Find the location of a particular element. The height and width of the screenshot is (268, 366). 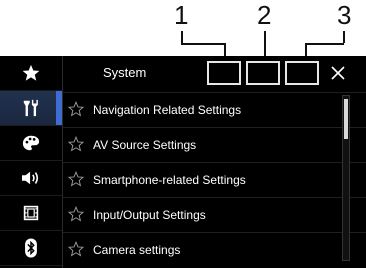

list-item-label: AV Source Settings is located at coordinates (145, 145).